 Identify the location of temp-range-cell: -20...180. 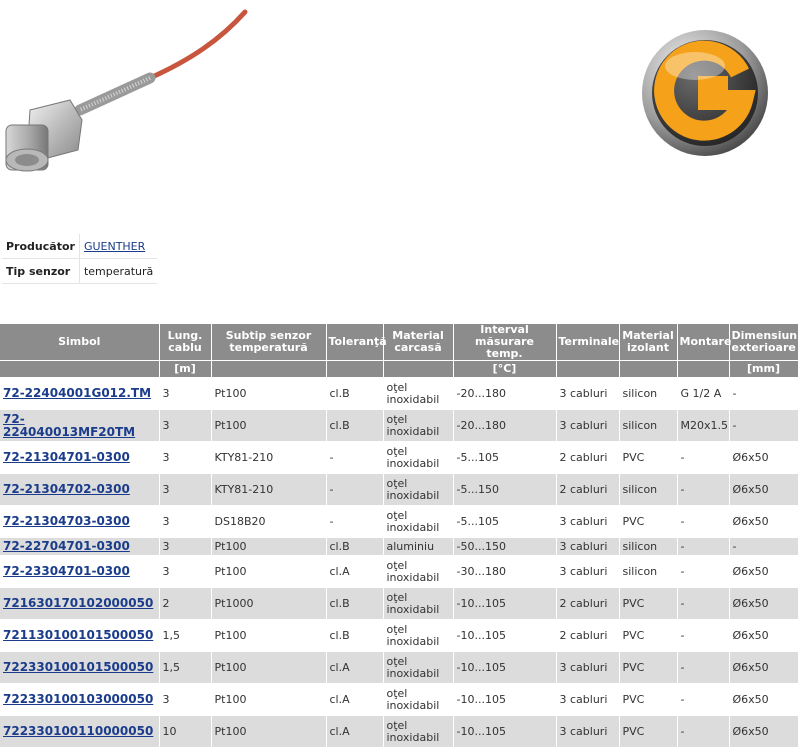
(504, 394).